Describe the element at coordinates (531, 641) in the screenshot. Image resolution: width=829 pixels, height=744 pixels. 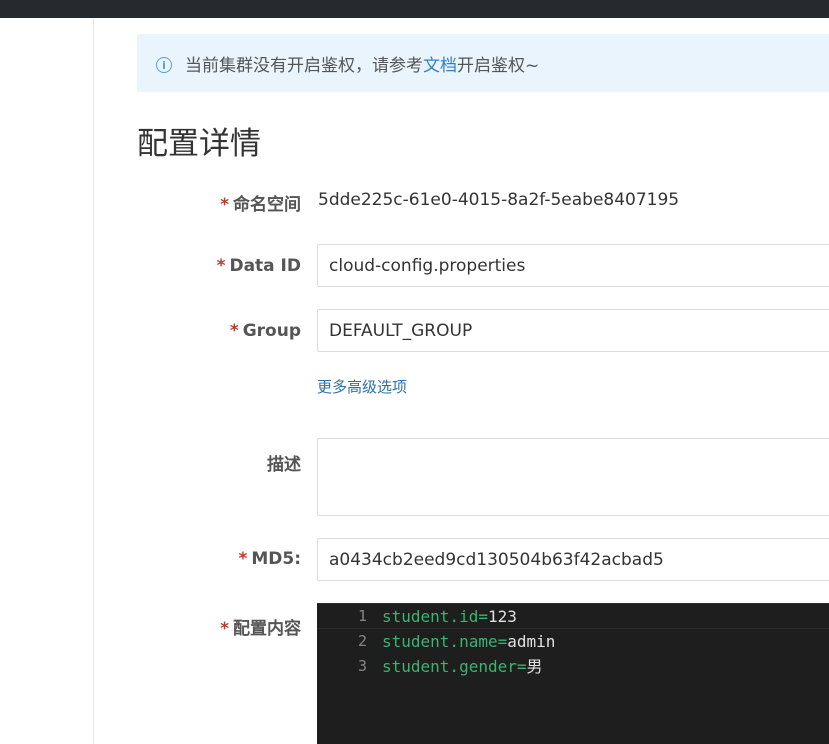
I see `code-value: admin` at that location.